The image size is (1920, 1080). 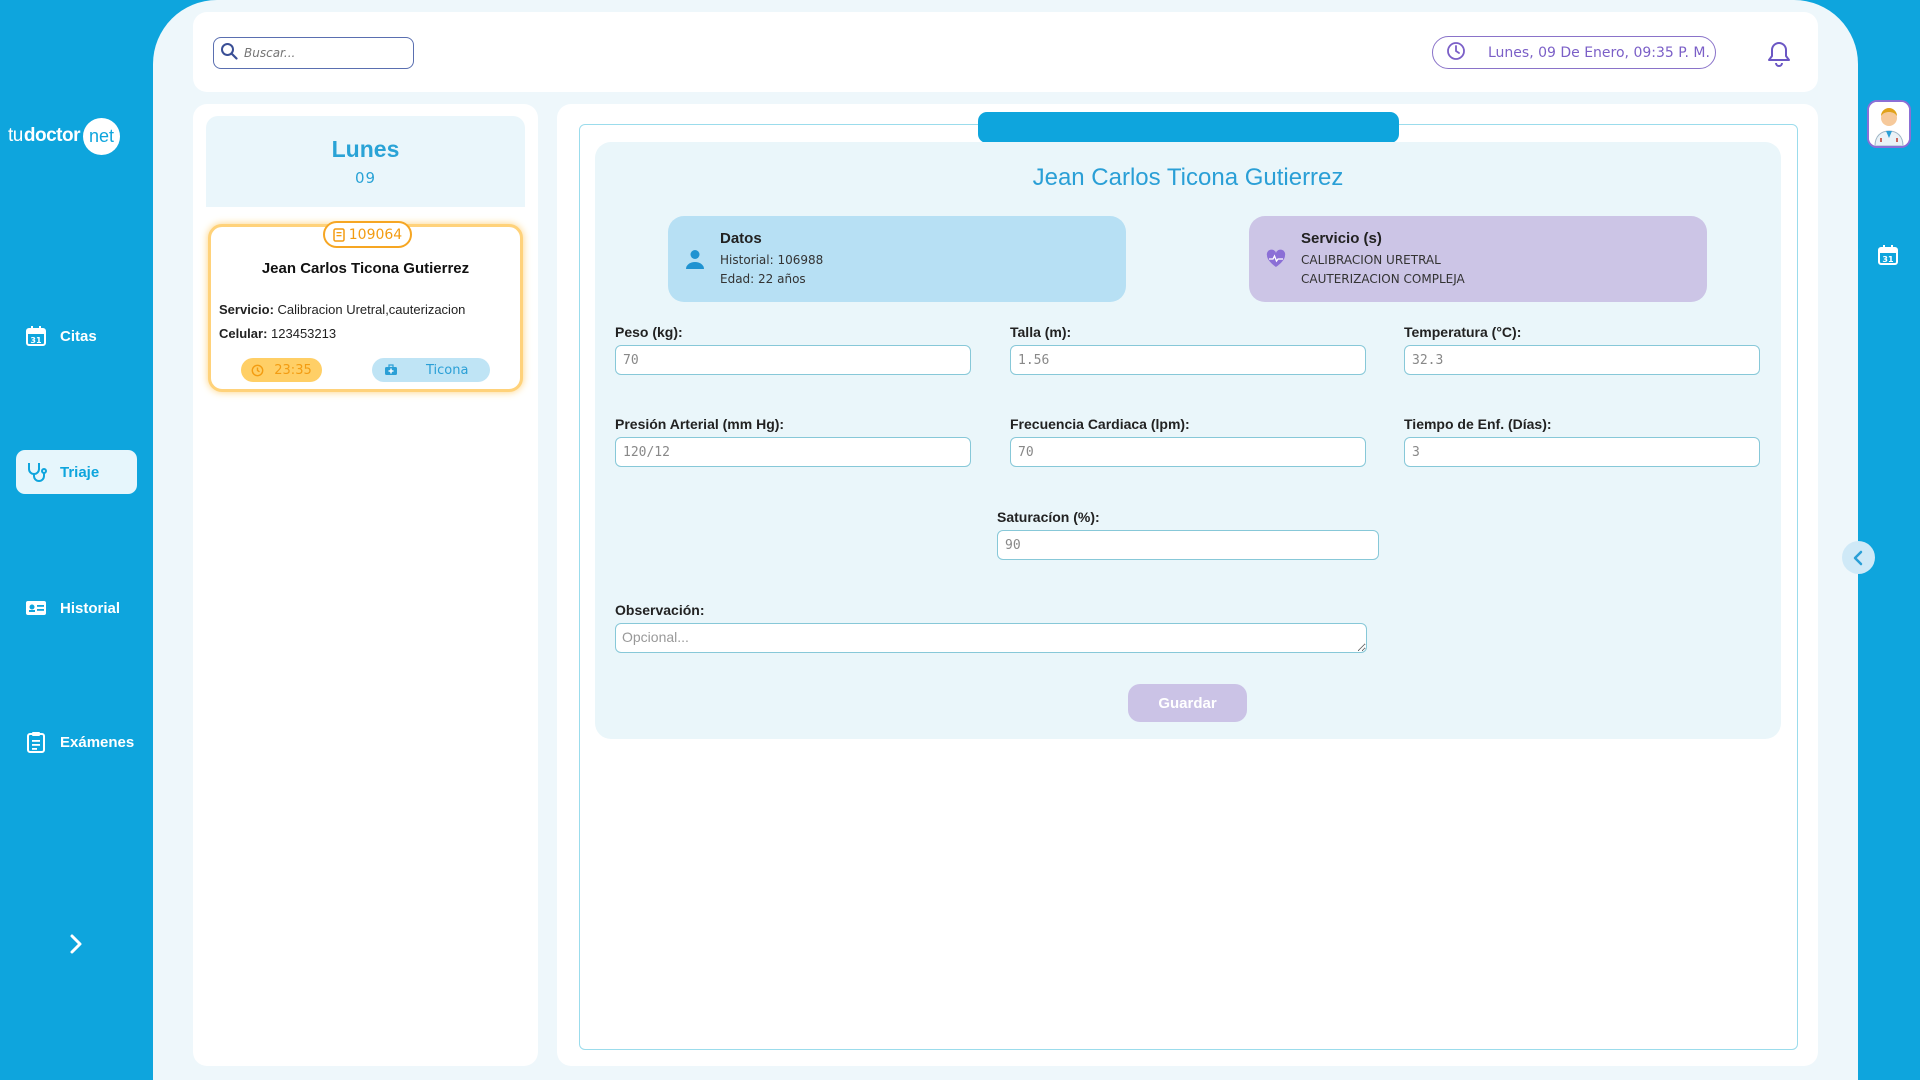 I want to click on talla-field-group: Talla (m):, so click(x=1188, y=349).